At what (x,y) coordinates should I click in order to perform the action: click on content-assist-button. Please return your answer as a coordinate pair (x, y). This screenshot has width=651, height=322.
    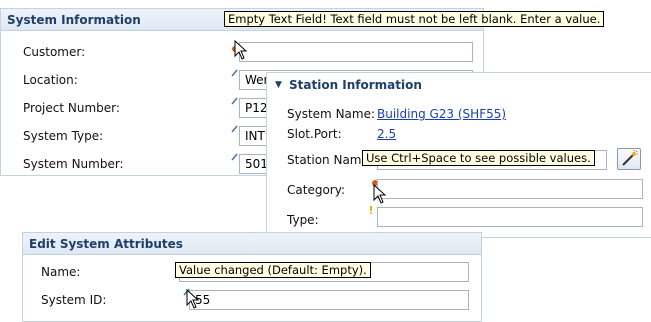
    Looking at the image, I should click on (629, 159).